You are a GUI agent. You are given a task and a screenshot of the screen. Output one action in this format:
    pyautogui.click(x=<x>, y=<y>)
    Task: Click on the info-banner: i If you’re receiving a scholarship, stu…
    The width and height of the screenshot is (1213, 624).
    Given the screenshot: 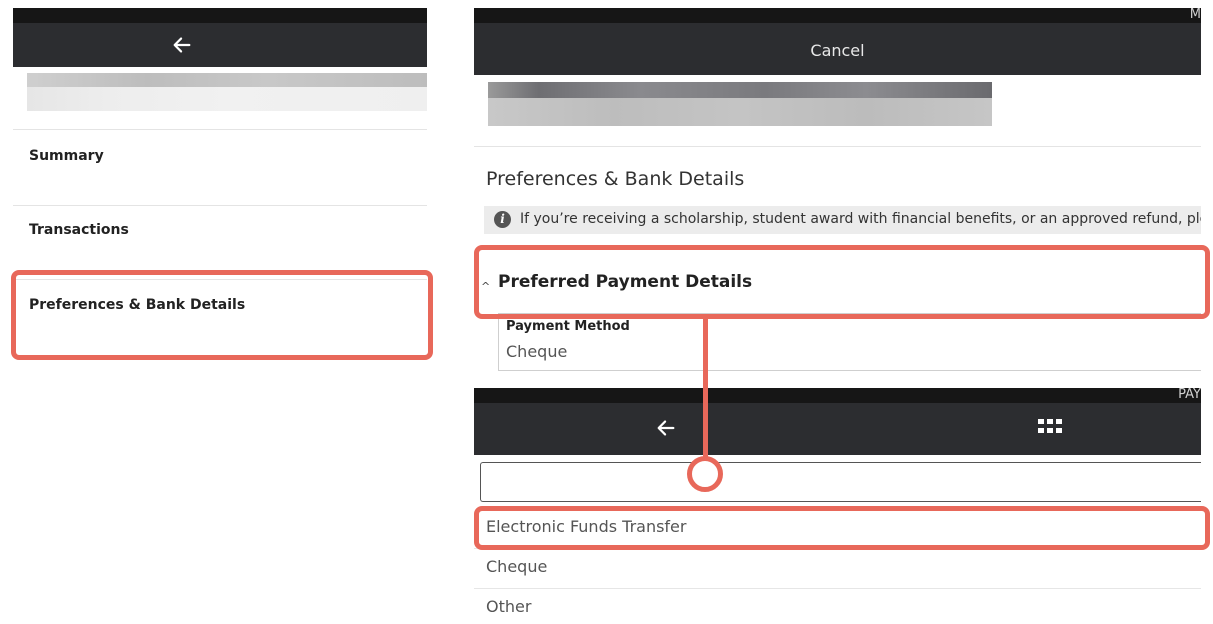 What is the action you would take?
    pyautogui.click(x=842, y=220)
    